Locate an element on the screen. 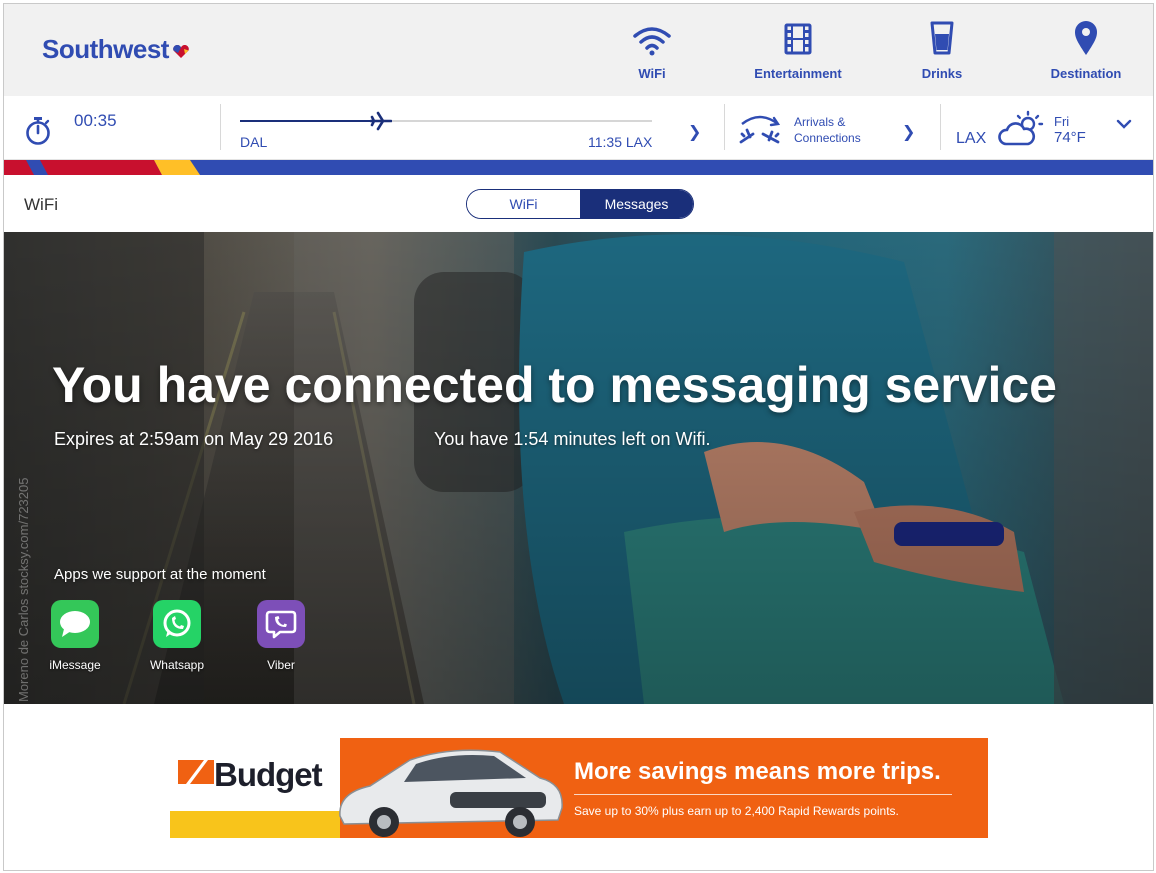  app-name: Whatsapp is located at coordinates (177, 665).